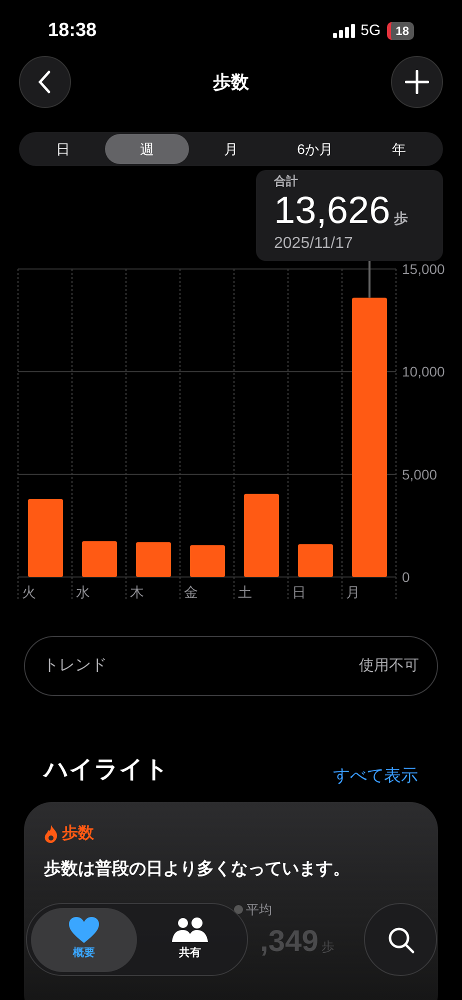  I want to click on status-time: 18:38, so click(72, 30).